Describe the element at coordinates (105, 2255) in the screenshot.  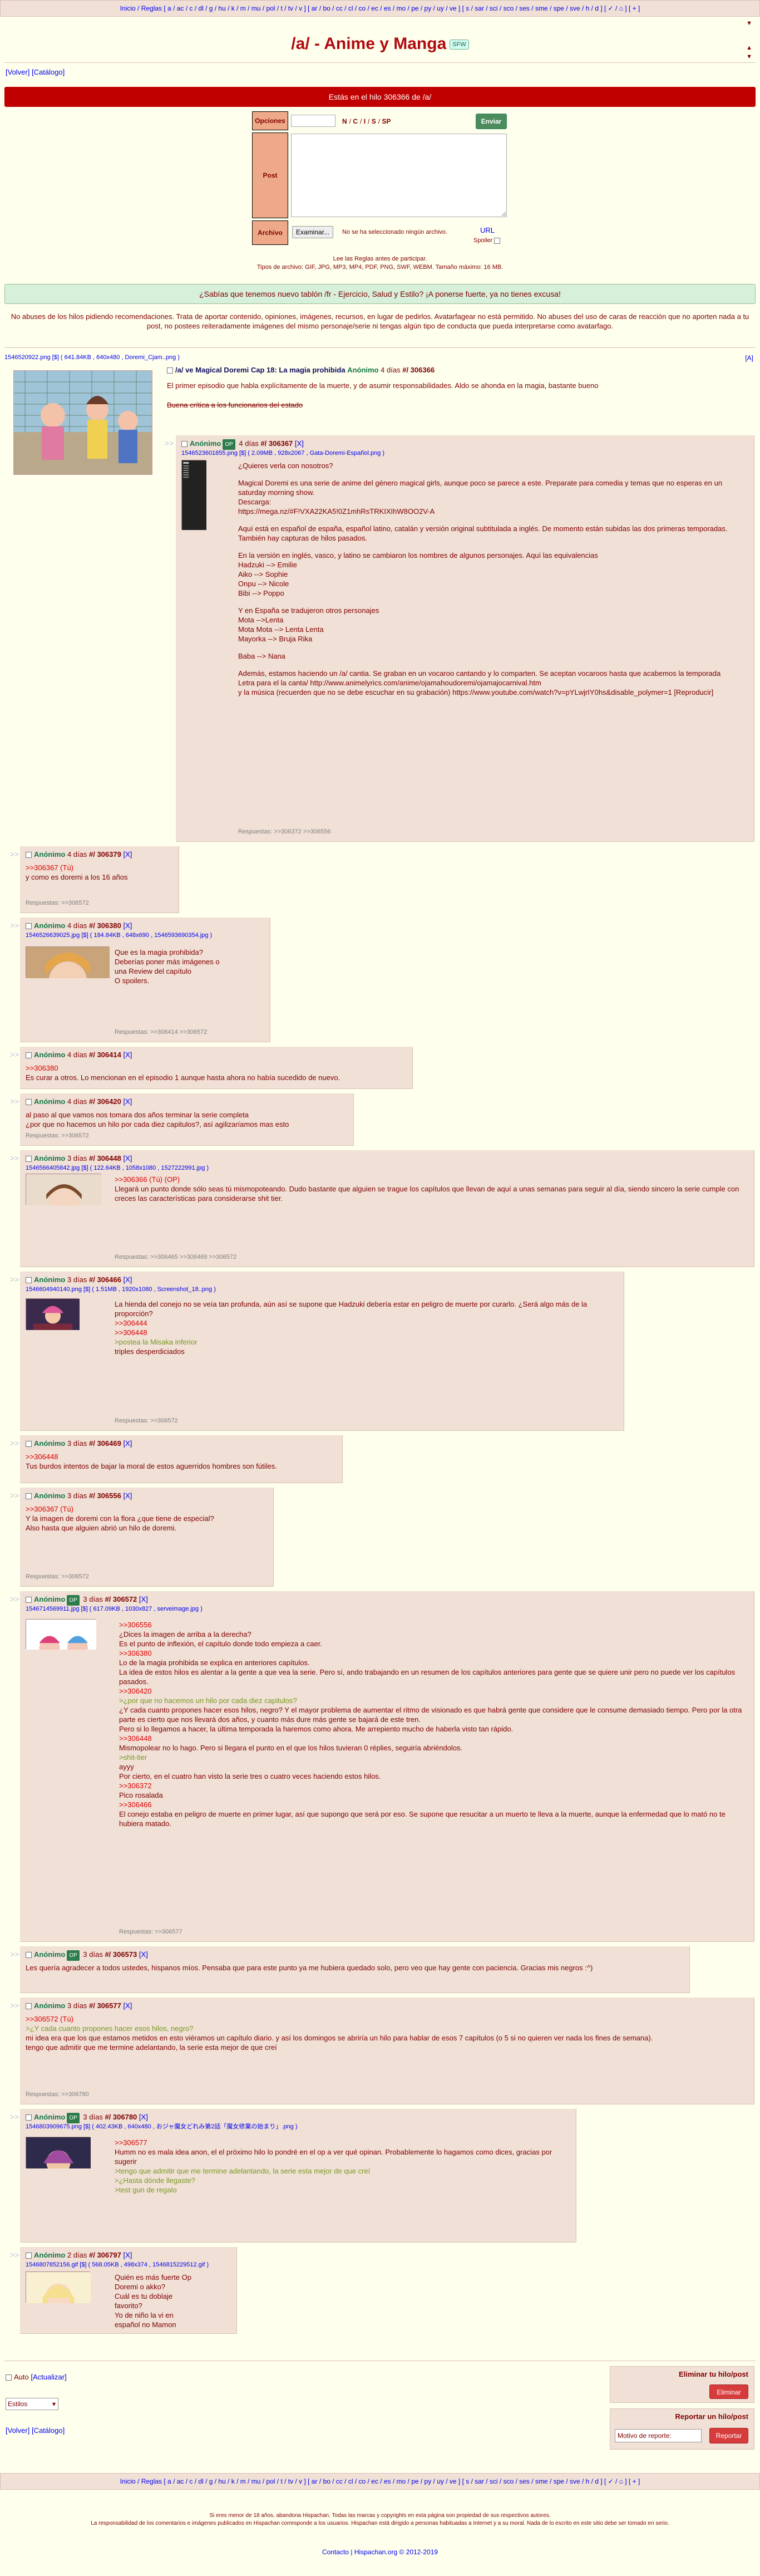
I see `reply-number: #/ 306797` at that location.